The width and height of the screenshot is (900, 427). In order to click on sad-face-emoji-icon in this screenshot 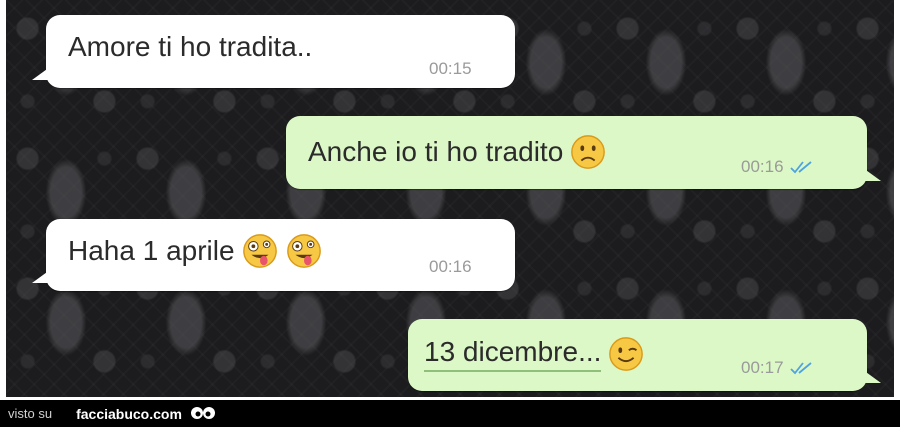, I will do `click(588, 152)`.